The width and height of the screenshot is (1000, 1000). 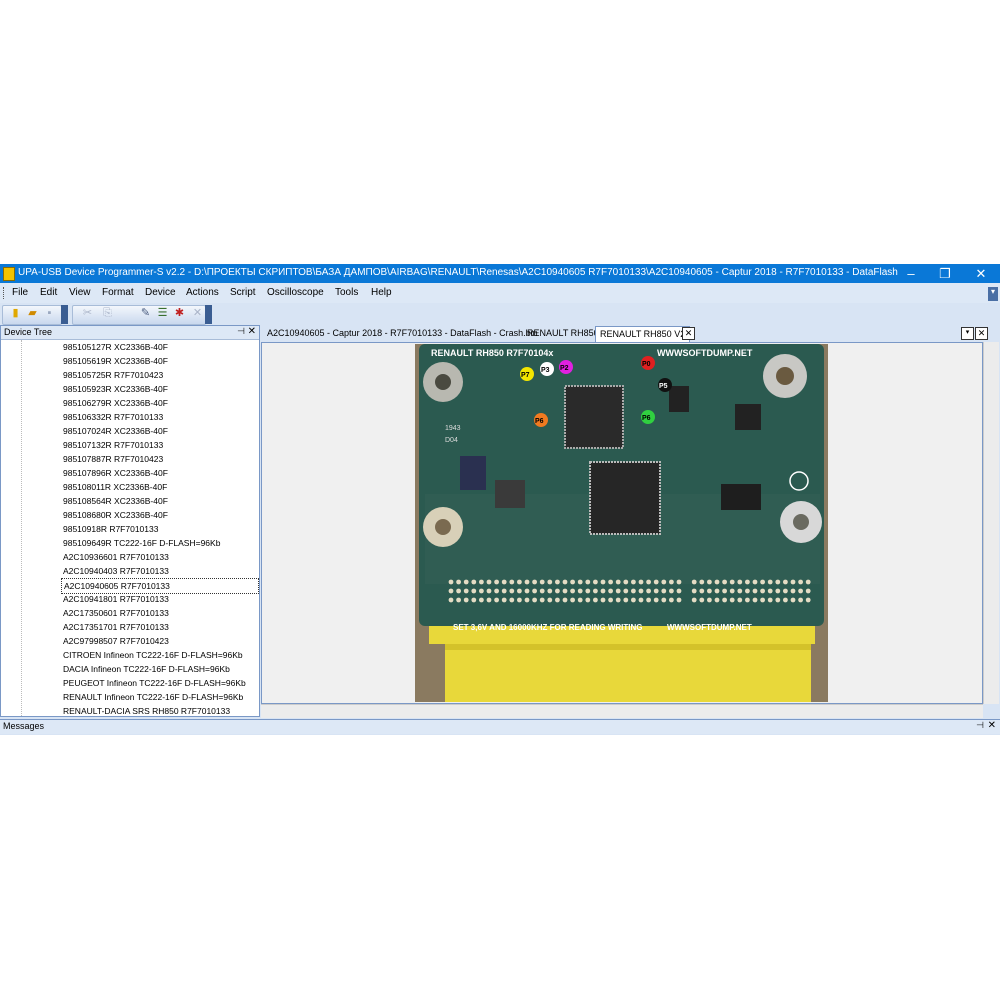 I want to click on svg-text: P0, so click(x=646, y=364).